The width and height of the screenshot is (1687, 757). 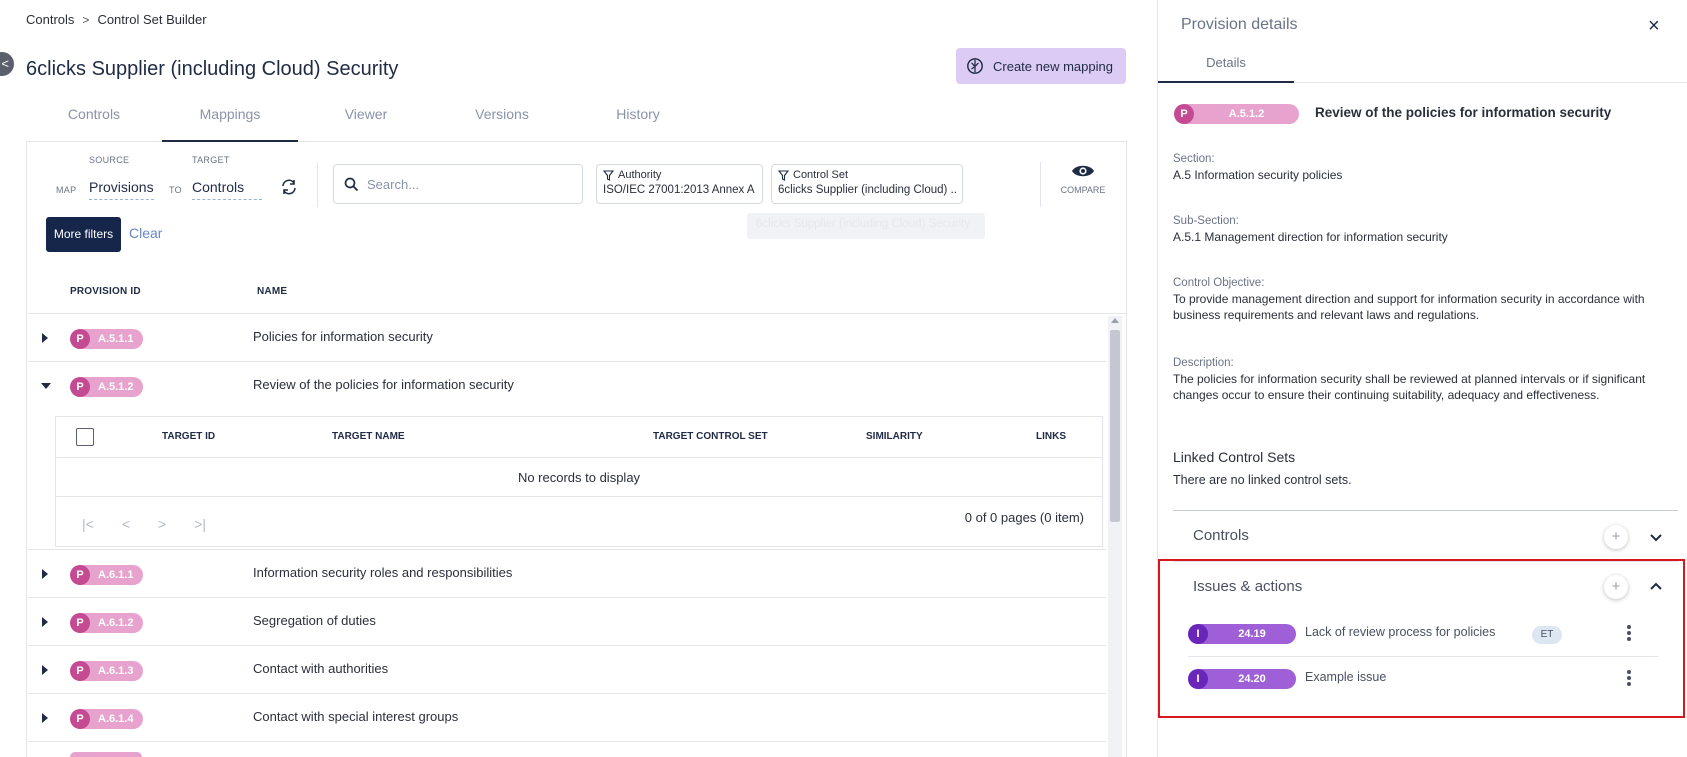 I want to click on tab-history: History, so click(x=638, y=120).